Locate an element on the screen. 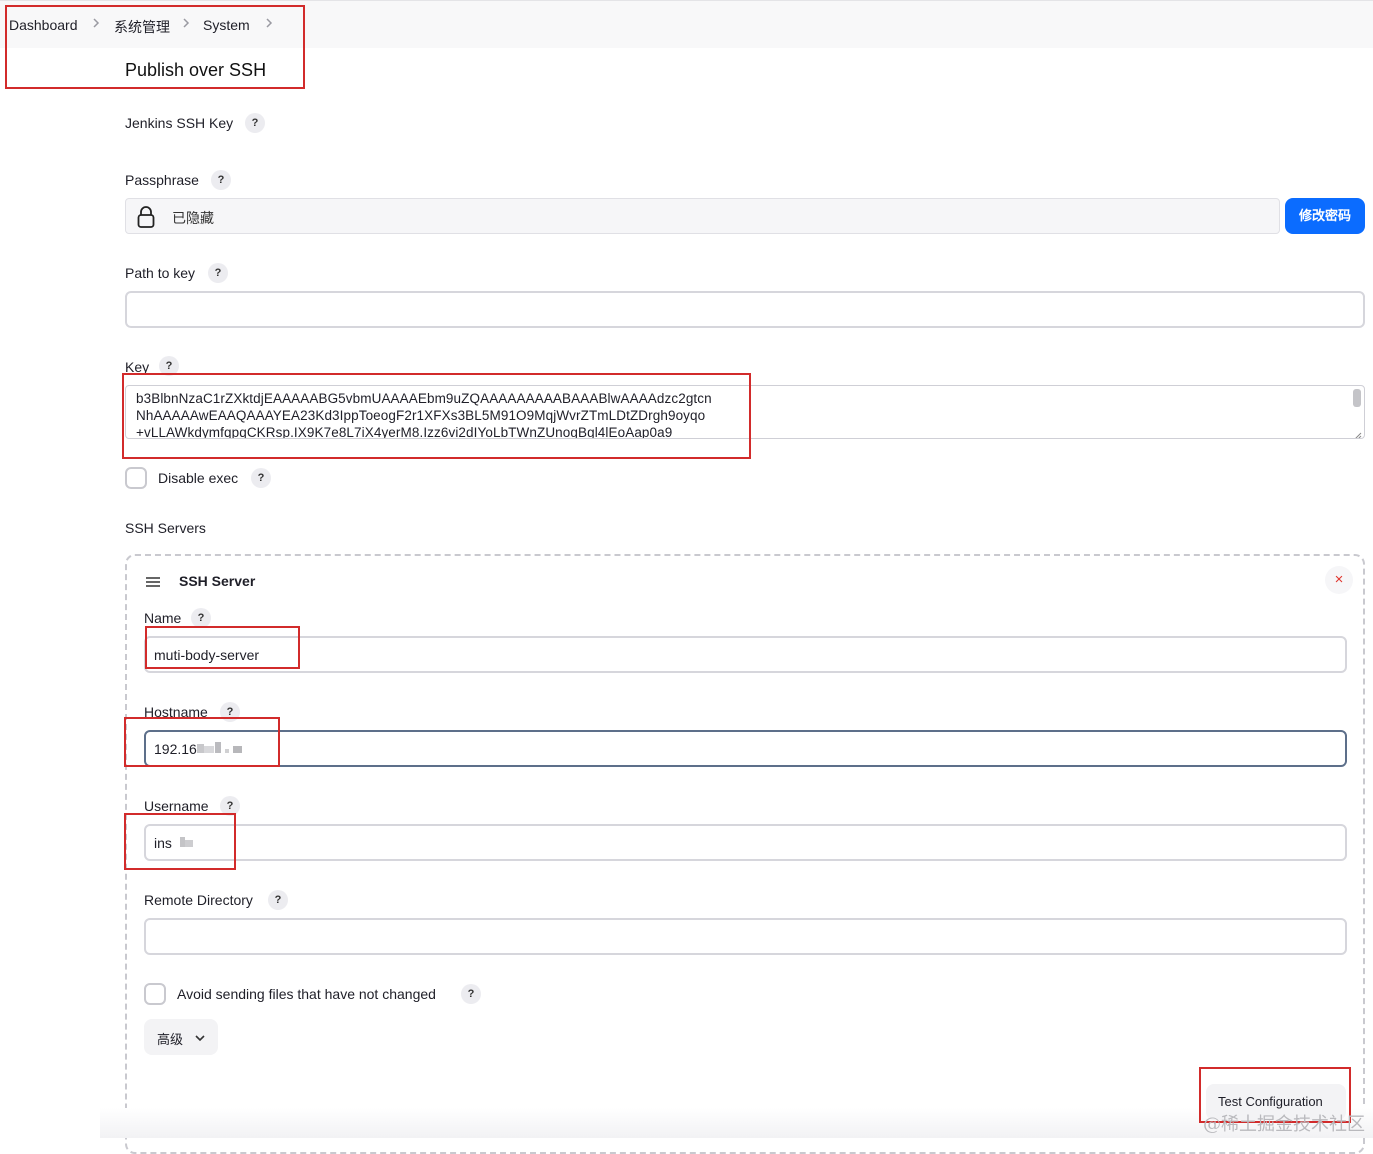 The width and height of the screenshot is (1373, 1154). test-configuration-label: Test Configuration is located at coordinates (1270, 1101).